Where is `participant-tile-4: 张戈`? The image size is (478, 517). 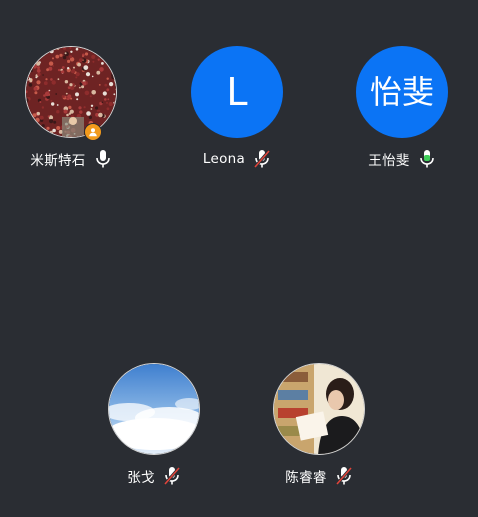
participant-tile-4: 张戈 is located at coordinates (154, 433).